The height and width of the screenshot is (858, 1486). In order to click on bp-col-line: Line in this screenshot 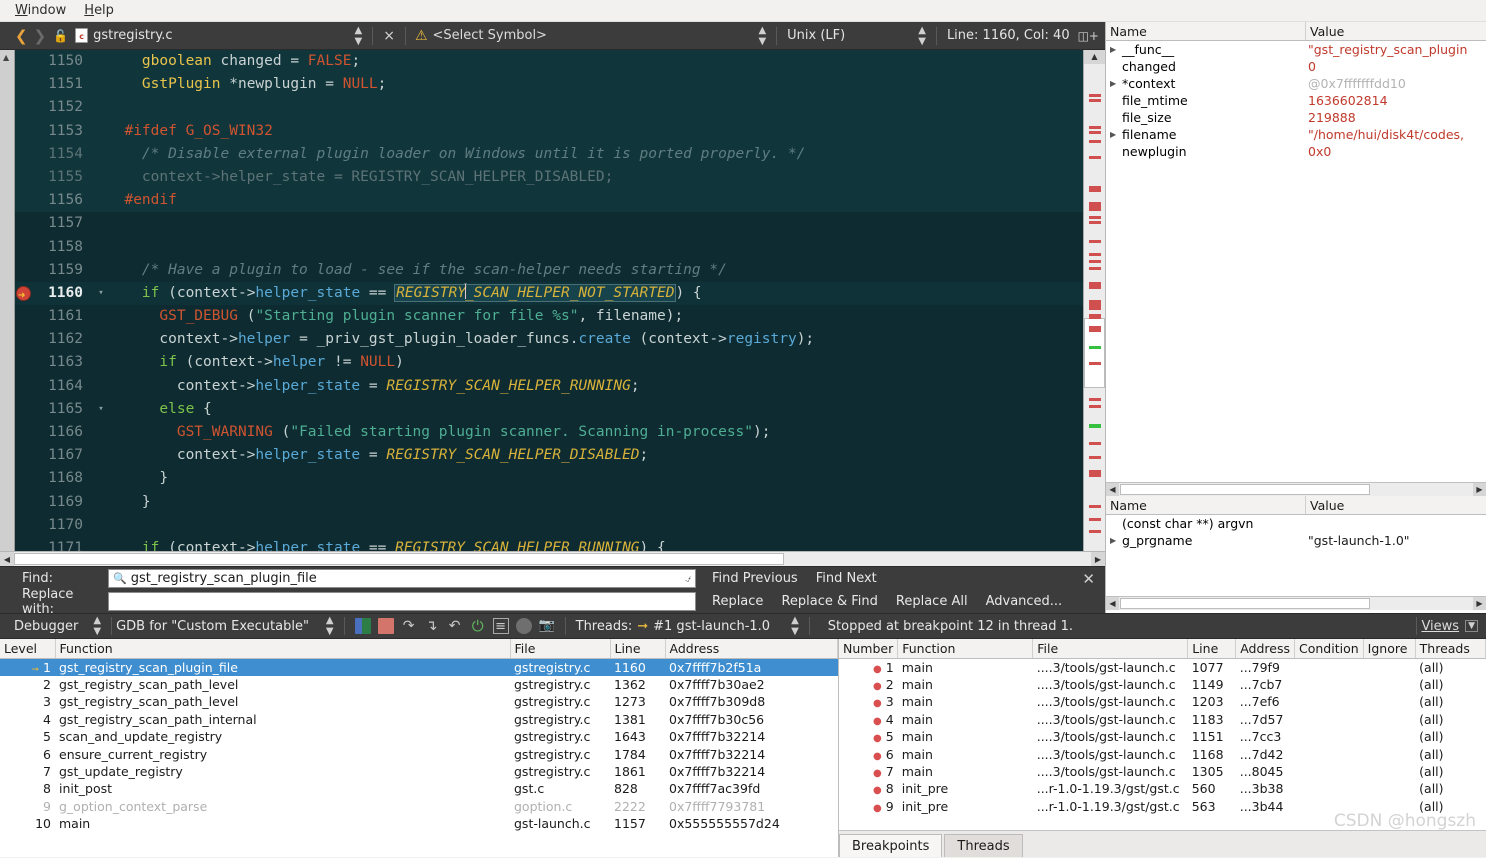, I will do `click(1212, 649)`.